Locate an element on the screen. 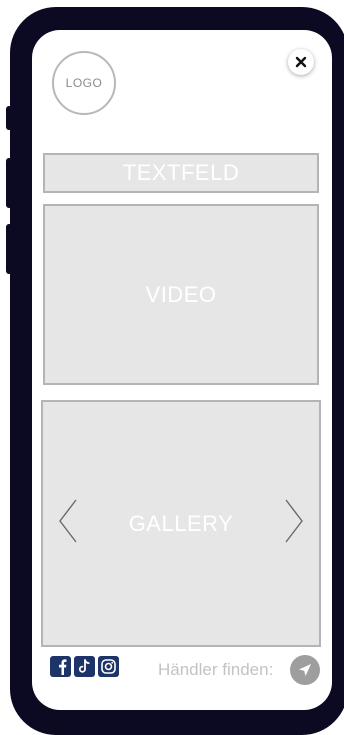  dealer-finder-button is located at coordinates (305, 670).